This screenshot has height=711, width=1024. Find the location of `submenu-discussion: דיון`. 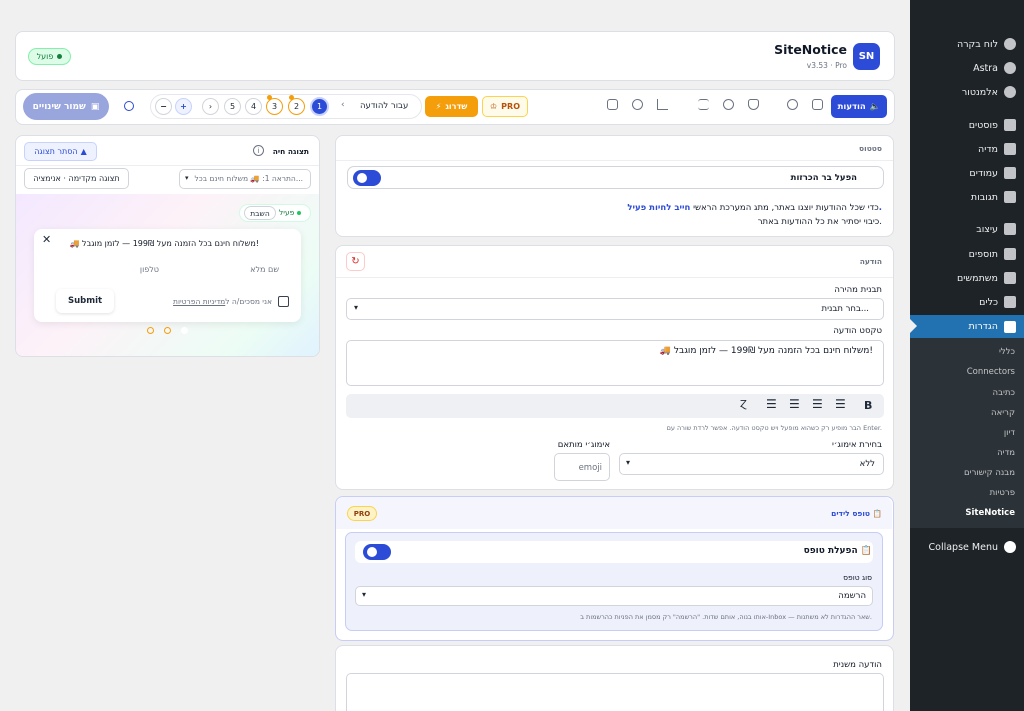

submenu-discussion: דיון is located at coordinates (1009, 433).